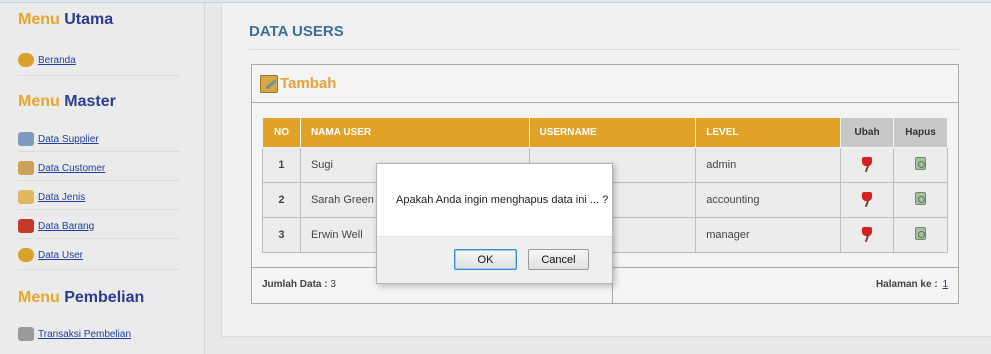  I want to click on box-icon, so click(26, 226).